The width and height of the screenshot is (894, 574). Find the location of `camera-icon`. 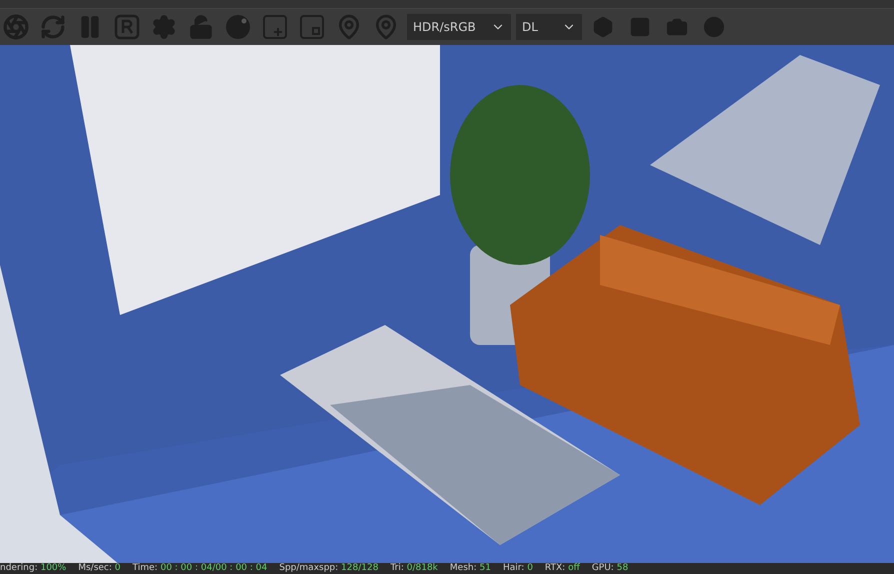

camera-icon is located at coordinates (677, 27).